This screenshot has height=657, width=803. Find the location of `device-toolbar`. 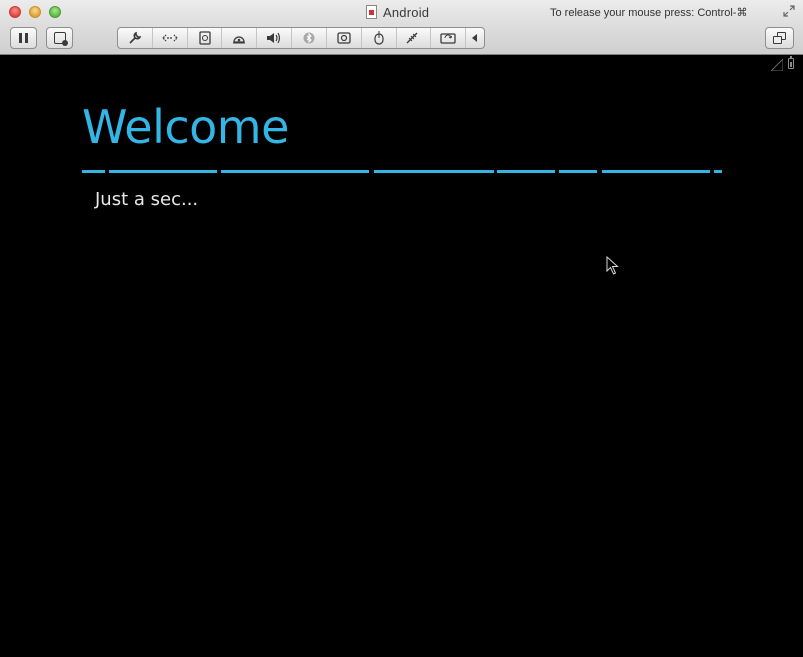

device-toolbar is located at coordinates (301, 38).